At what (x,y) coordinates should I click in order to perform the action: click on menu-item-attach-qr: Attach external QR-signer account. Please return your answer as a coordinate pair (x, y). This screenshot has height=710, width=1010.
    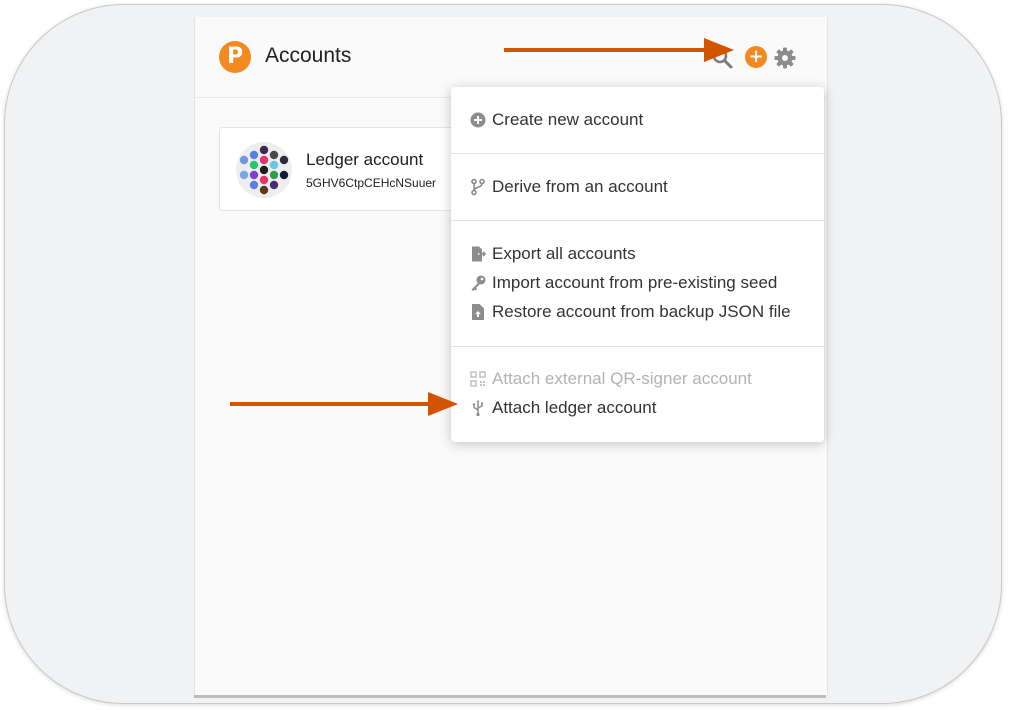
    Looking at the image, I should click on (610, 379).